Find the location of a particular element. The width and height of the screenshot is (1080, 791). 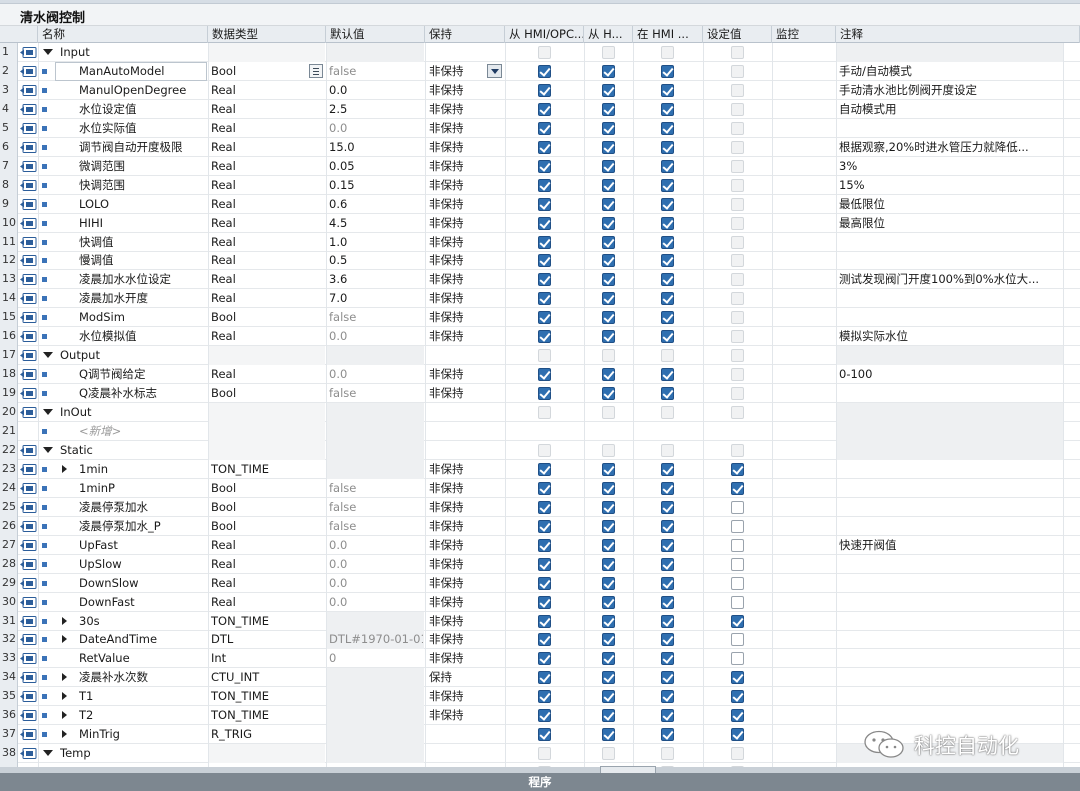

variable-name: UpSlow is located at coordinates (100, 564).